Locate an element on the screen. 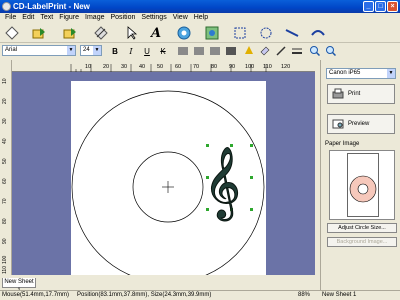 The height and width of the screenshot is (300, 400). sheet-tabs: New Sheet 1 is located at coordinates (160, 286).